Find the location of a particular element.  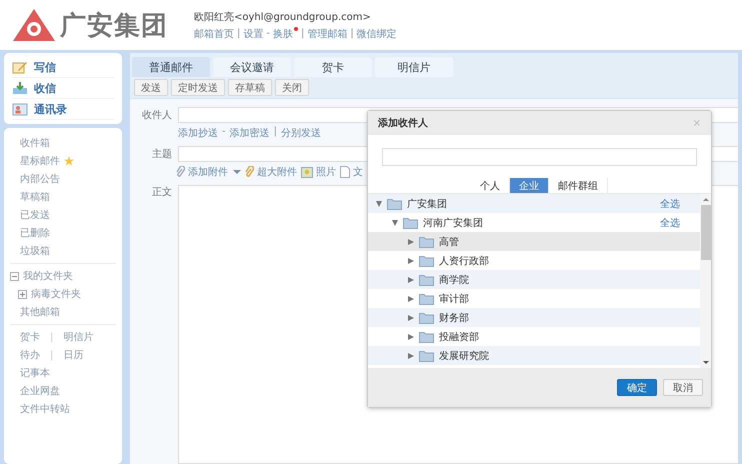

field-label: 收件人 is located at coordinates (156, 115).